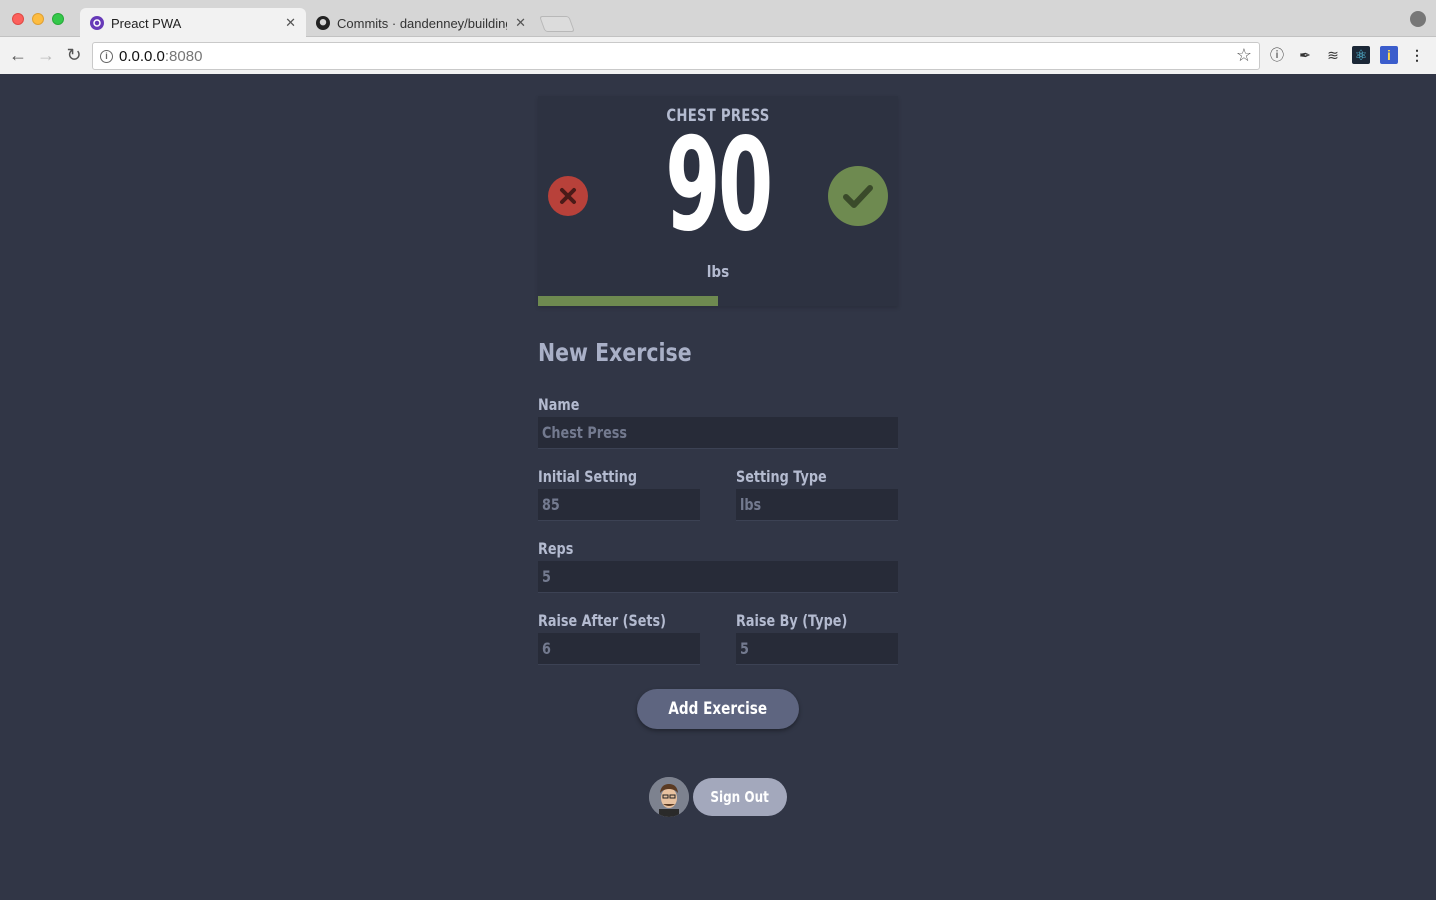 The height and width of the screenshot is (900, 1436). What do you see at coordinates (1417, 55) in the screenshot?
I see `menu-kebab-icon: ⋮` at bounding box center [1417, 55].